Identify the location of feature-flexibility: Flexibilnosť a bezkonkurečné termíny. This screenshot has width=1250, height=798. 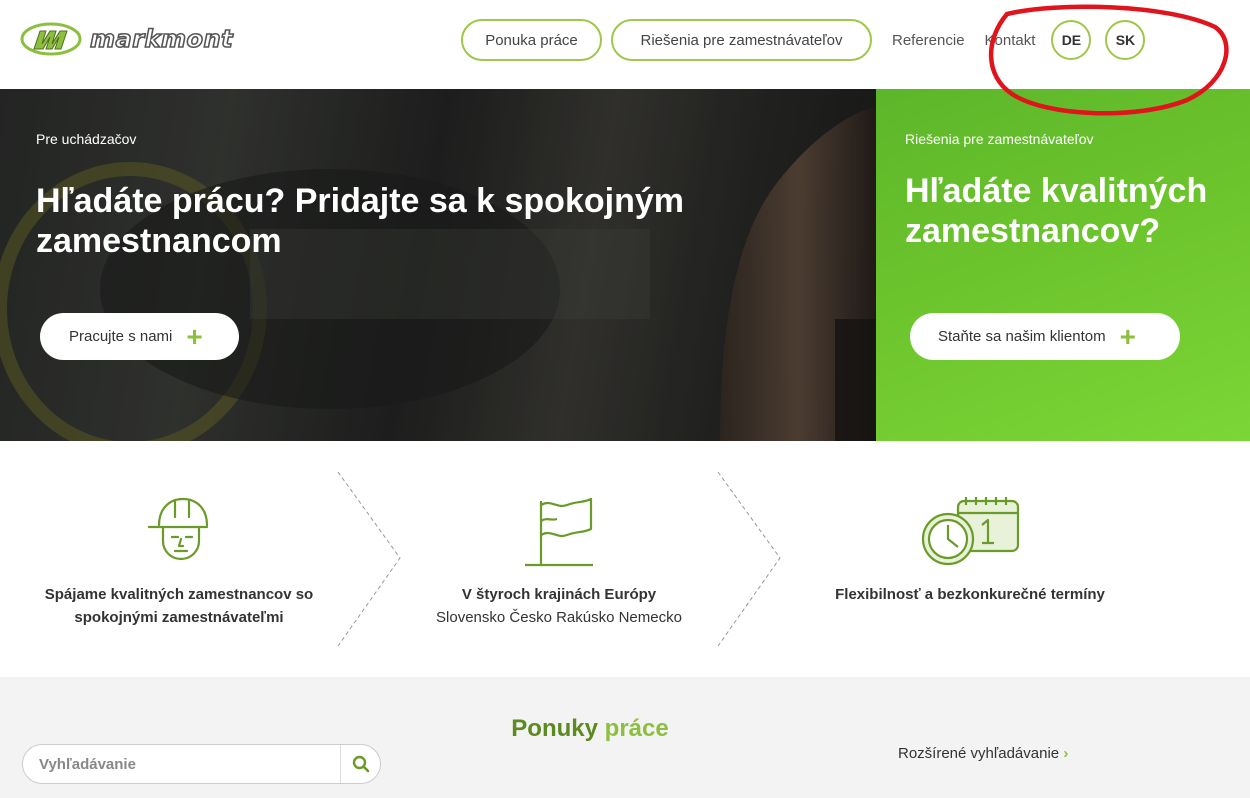
(970, 594).